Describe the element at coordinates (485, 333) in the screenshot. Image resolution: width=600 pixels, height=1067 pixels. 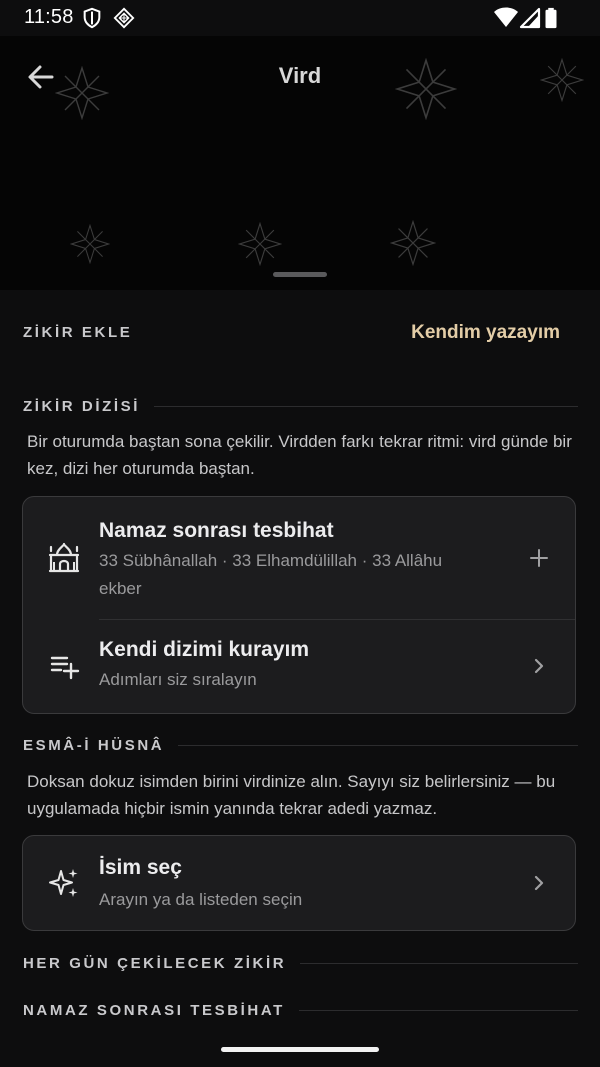
I see `write-own-button: Kendim yazayım` at that location.